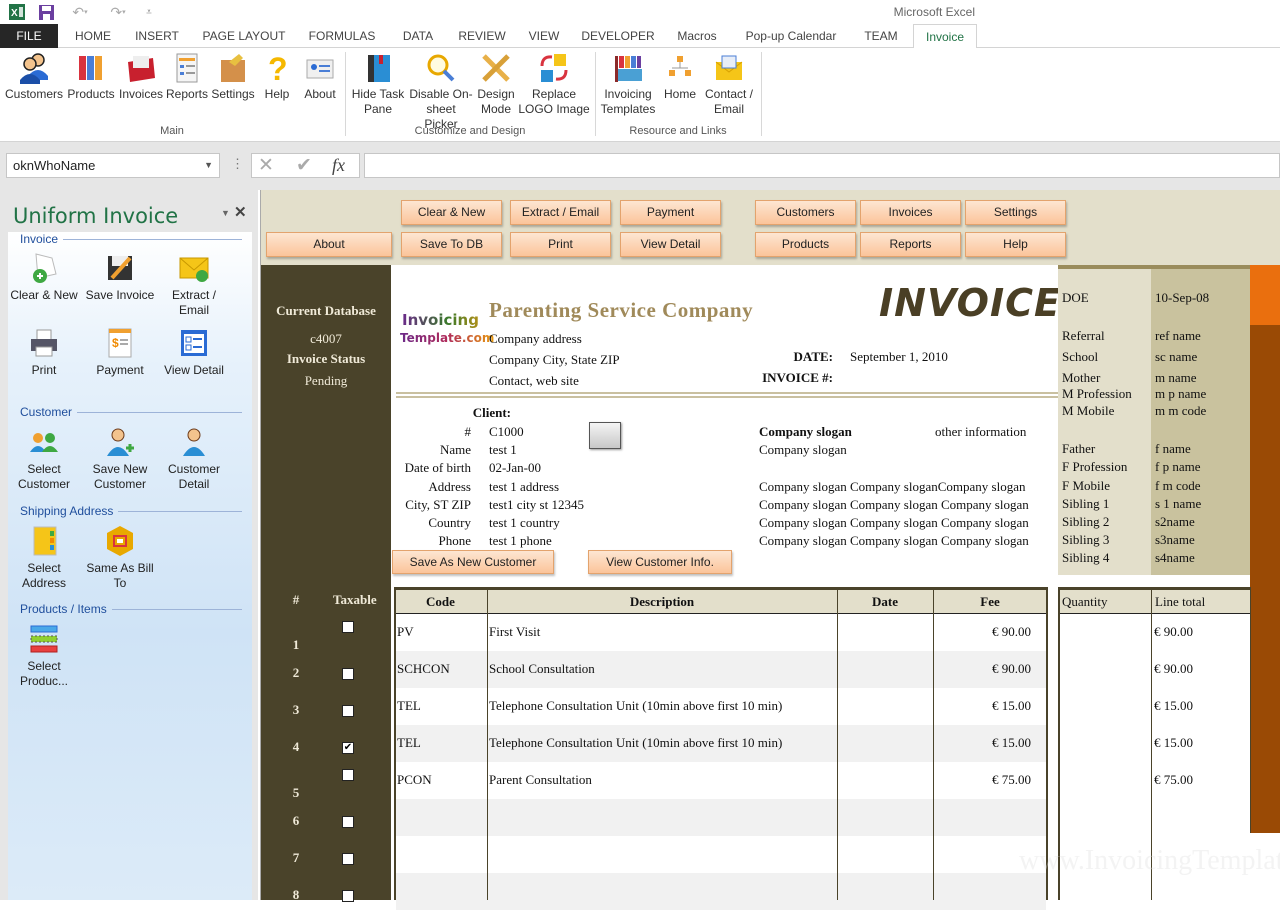  What do you see at coordinates (1173, 743) in the screenshot?
I see `cell-line-total: € 15.00` at bounding box center [1173, 743].